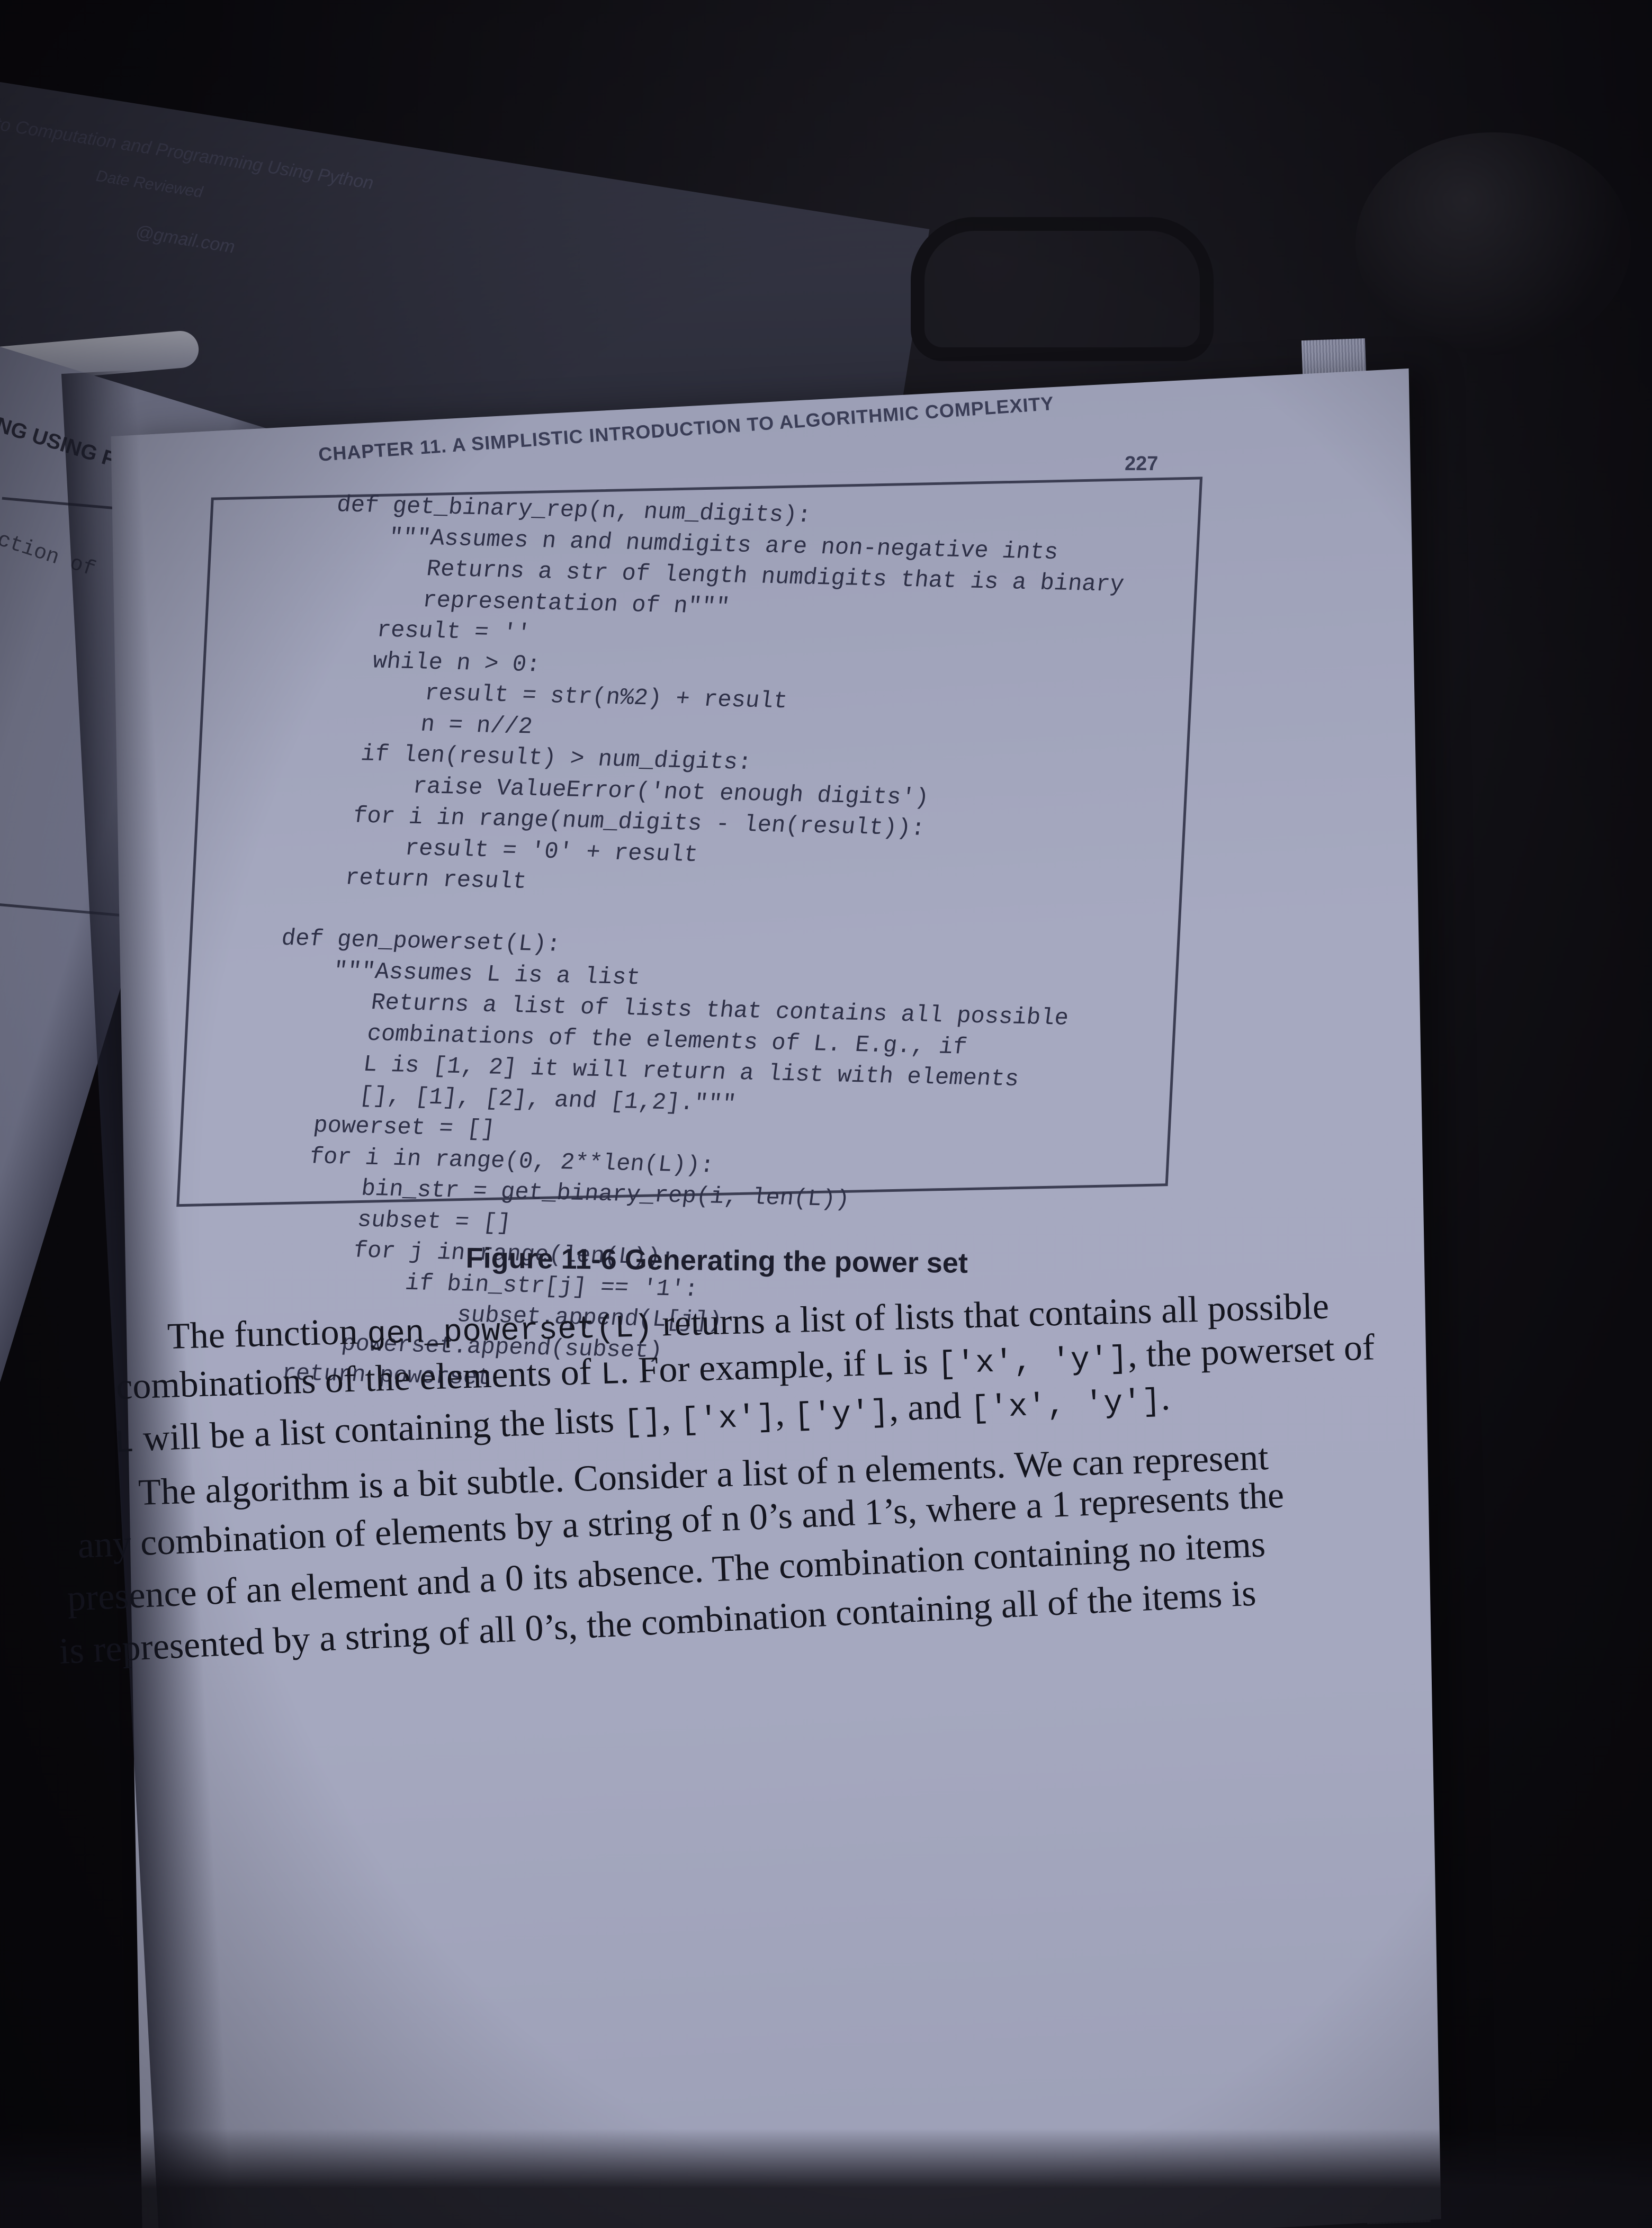  Describe the element at coordinates (185, 239) in the screenshot. I see `background-sheet-line: @gmail.com` at that location.